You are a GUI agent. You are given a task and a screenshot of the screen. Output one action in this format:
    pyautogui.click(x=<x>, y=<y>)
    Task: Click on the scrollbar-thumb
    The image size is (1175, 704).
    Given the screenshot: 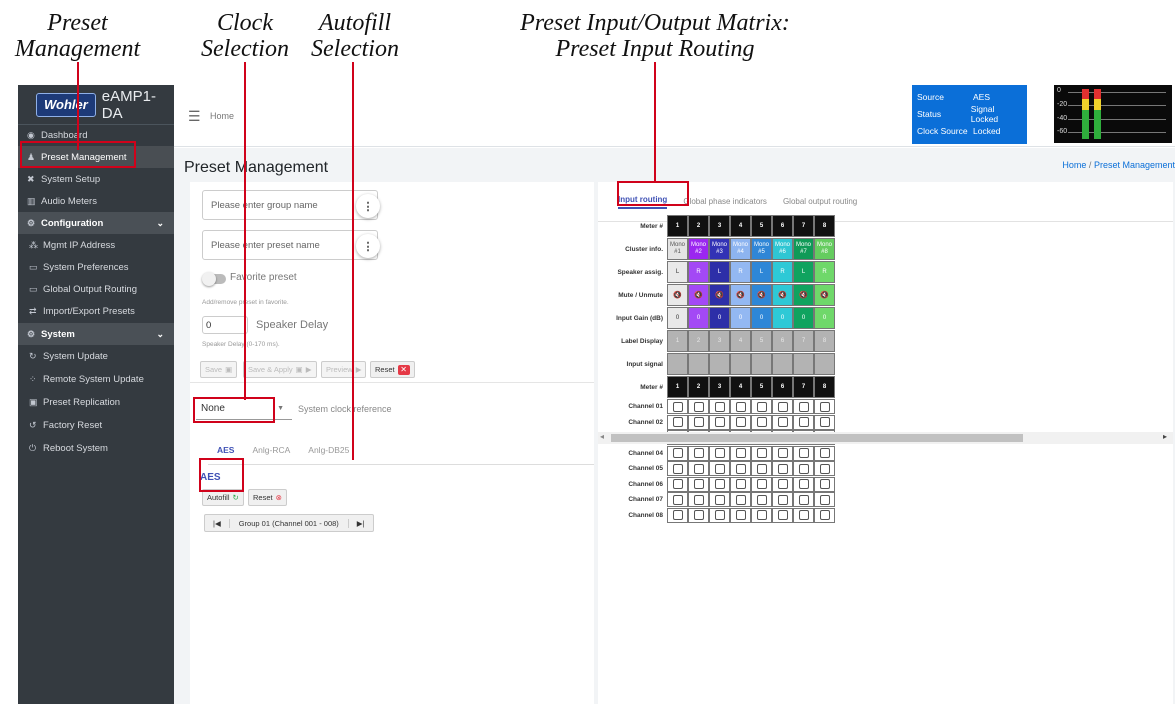 What is the action you would take?
    pyautogui.click(x=817, y=438)
    